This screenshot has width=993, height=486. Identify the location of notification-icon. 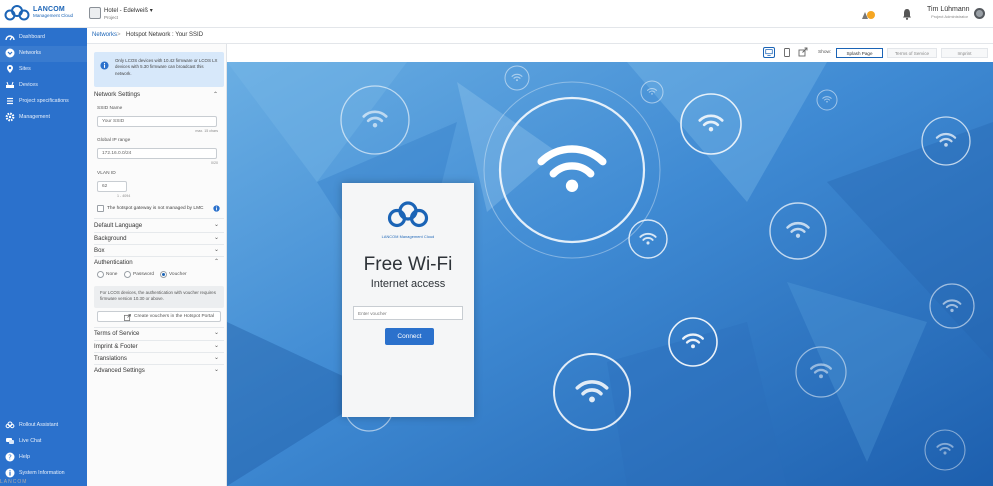
(868, 14).